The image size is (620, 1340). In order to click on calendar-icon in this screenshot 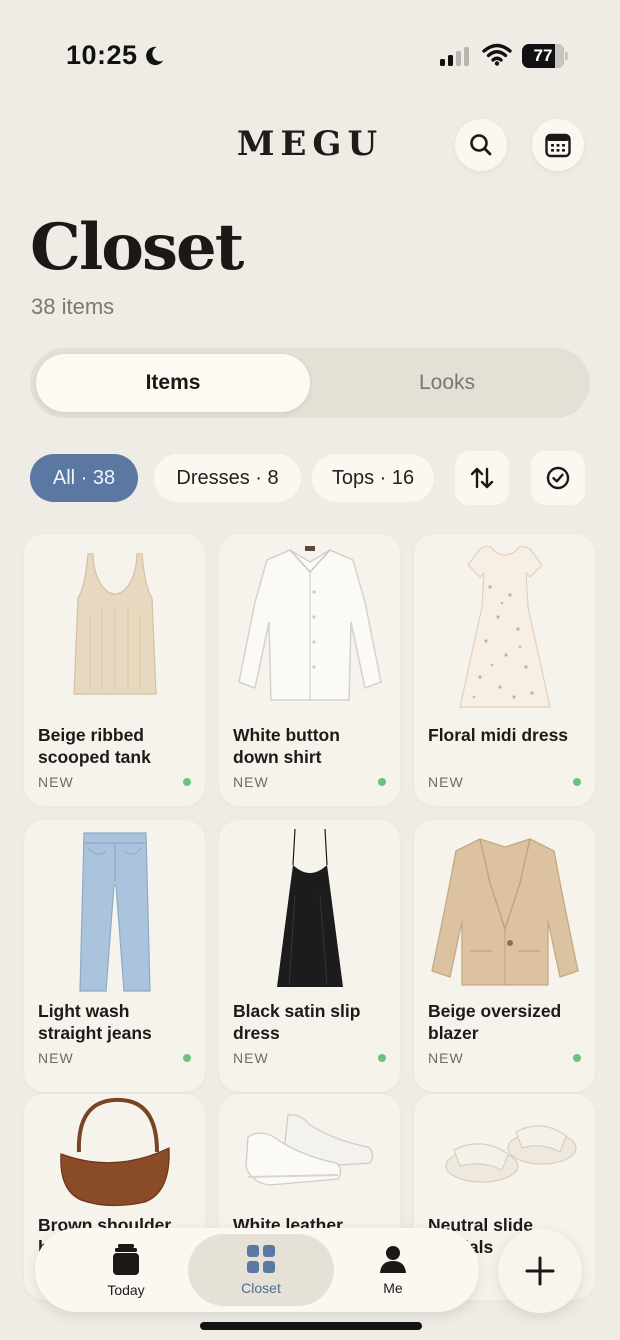, I will do `click(558, 145)`.